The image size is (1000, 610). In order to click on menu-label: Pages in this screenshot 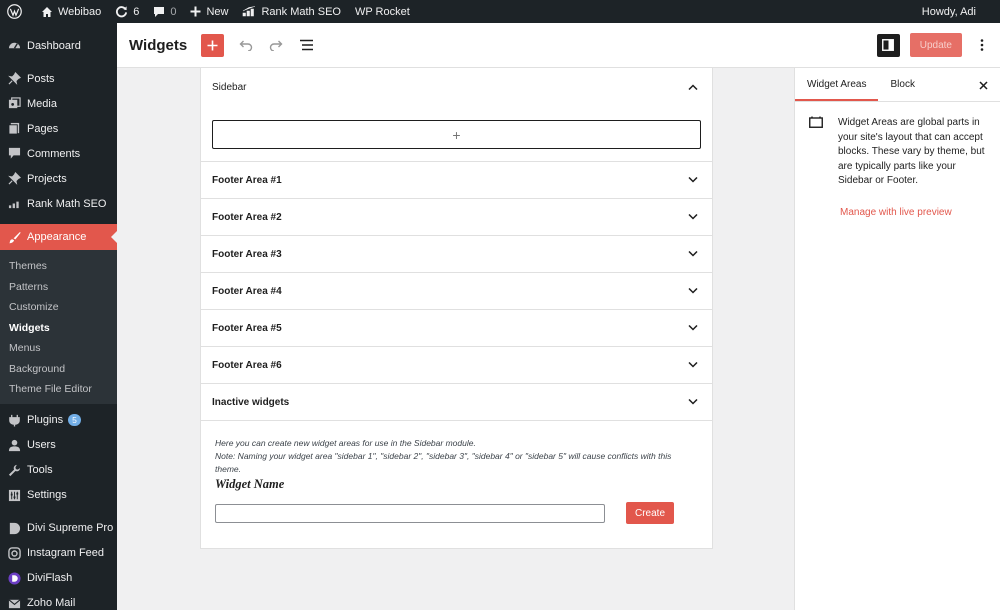, I will do `click(43, 128)`.